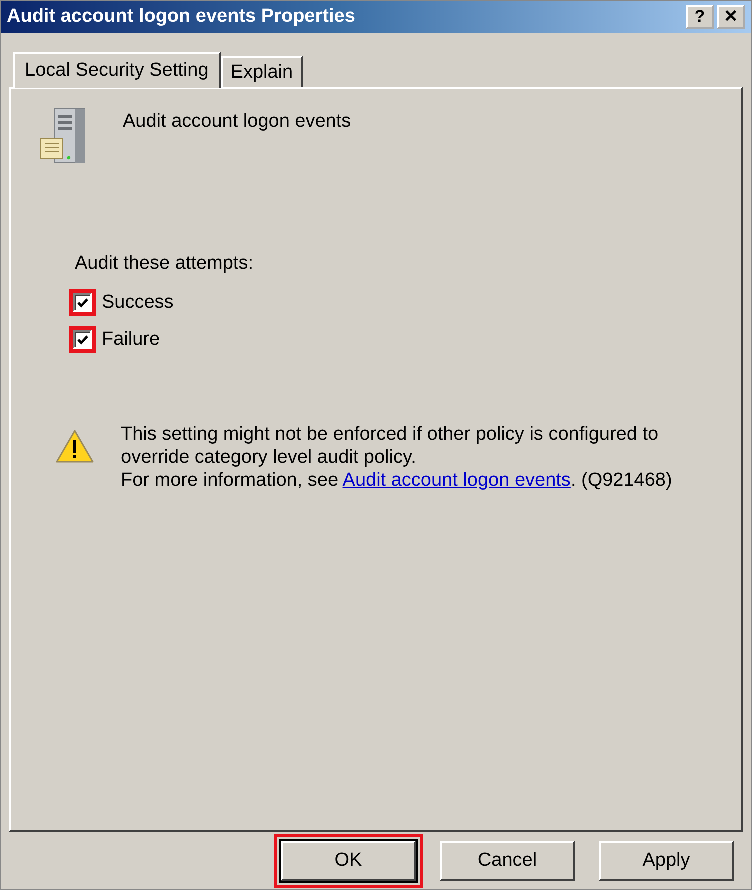 The height and width of the screenshot is (890, 752). I want to click on tab: Explain, so click(262, 71).